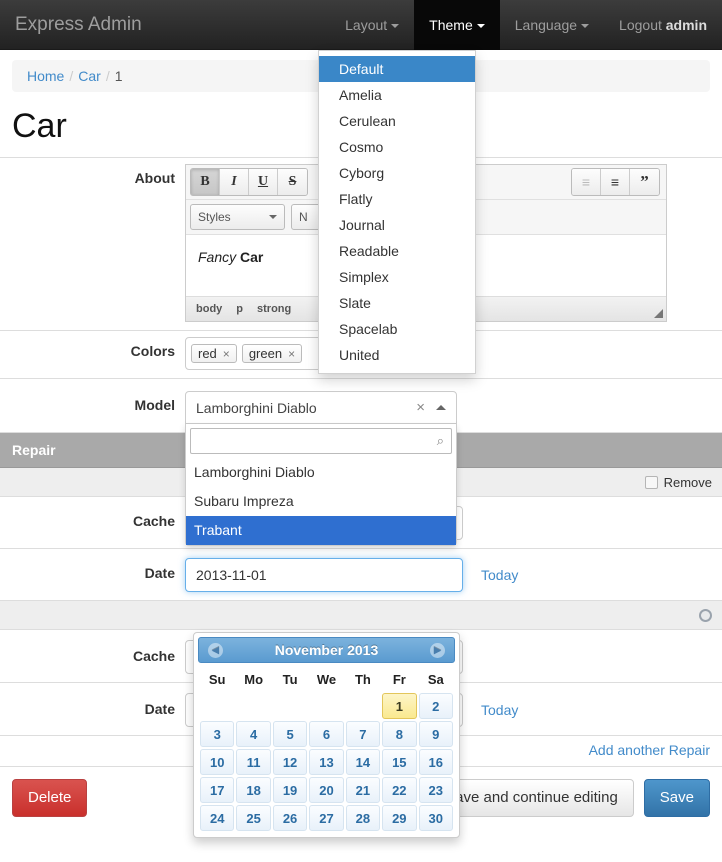  I want to click on tag-green: green ×, so click(272, 354).